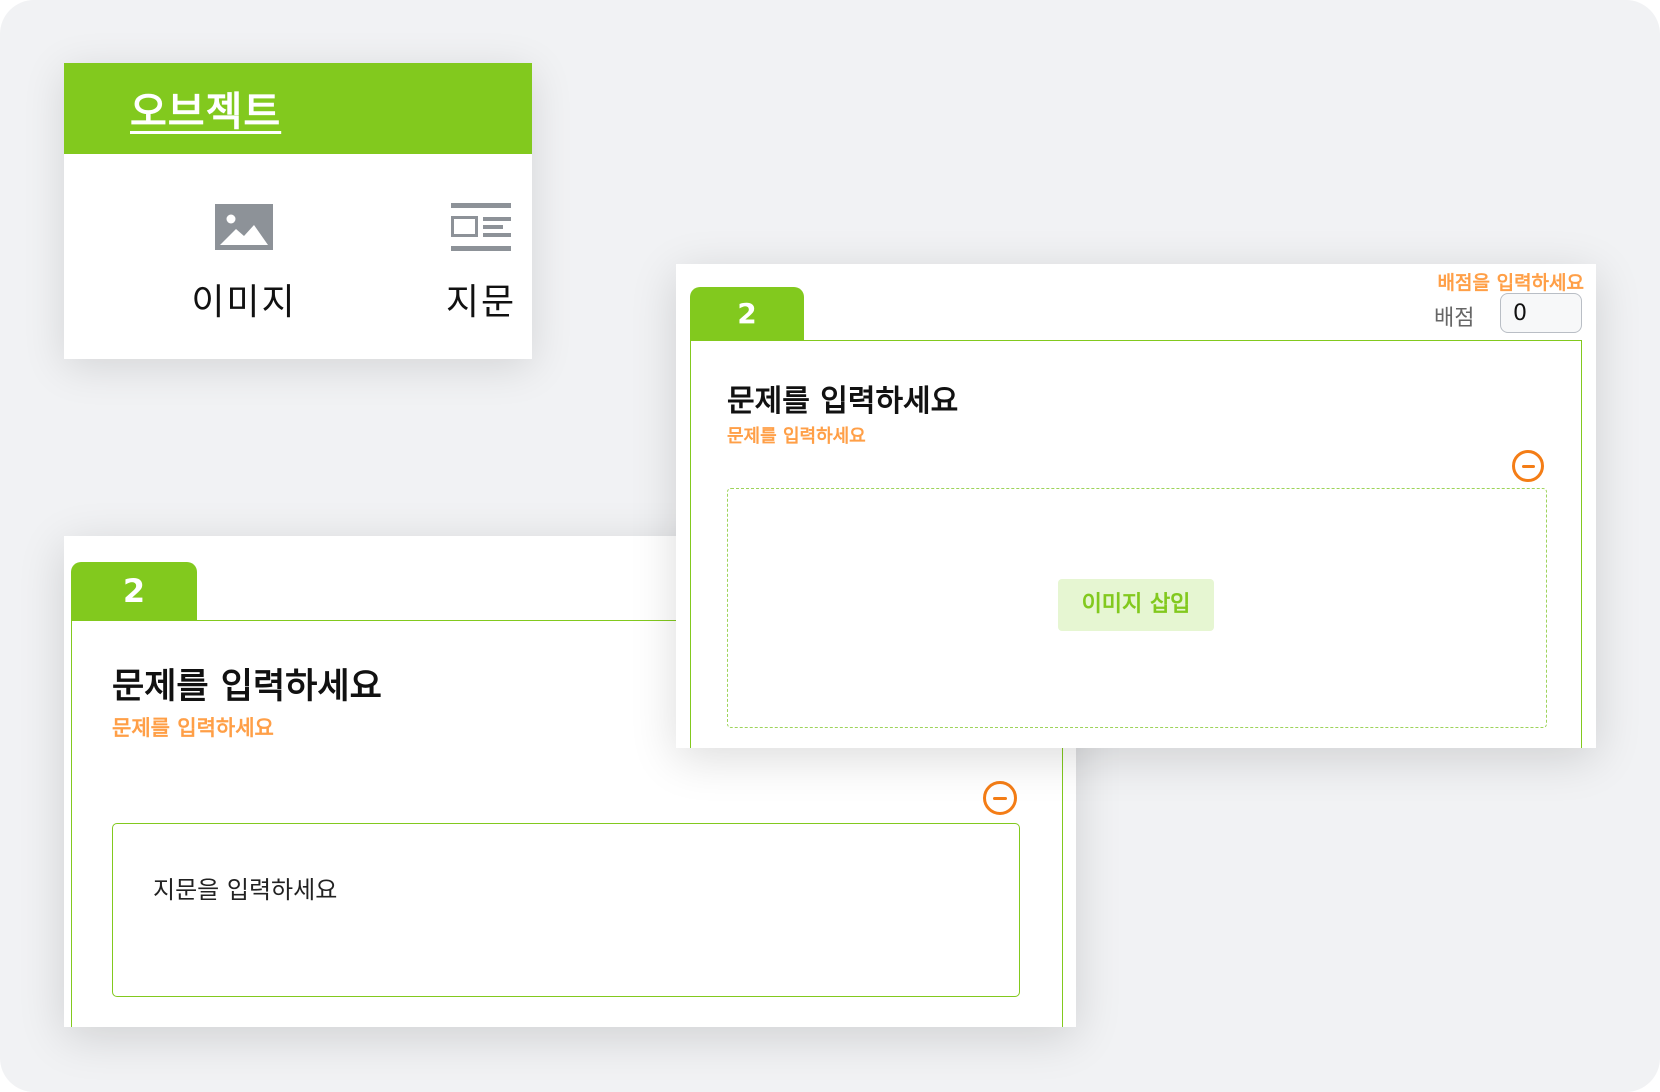 Image resolution: width=1660 pixels, height=1092 pixels. Describe the element at coordinates (1510, 283) in the screenshot. I see `score-hint: 배점을 입력하세요` at that location.